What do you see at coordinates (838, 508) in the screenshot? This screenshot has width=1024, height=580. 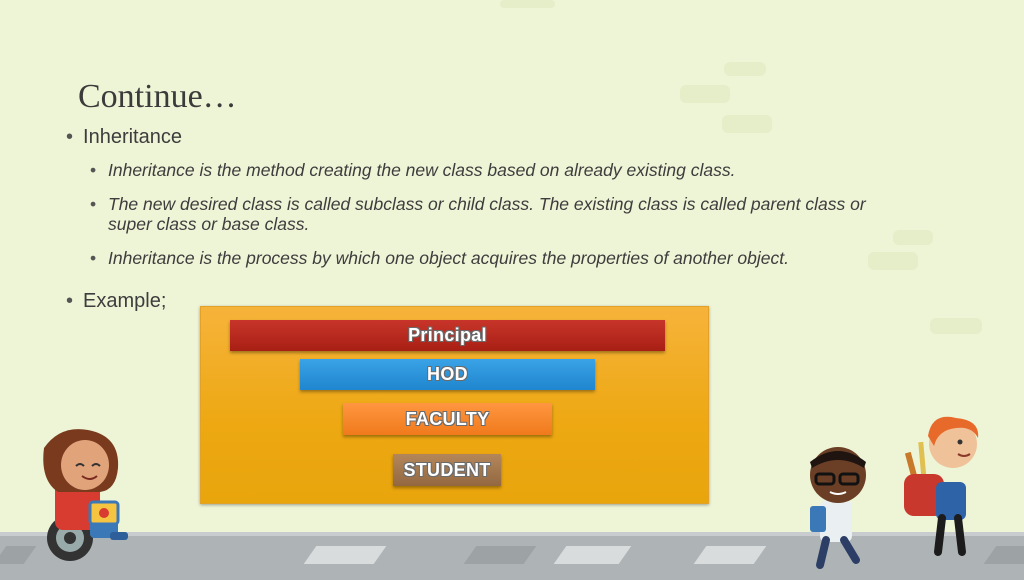 I see `boy-glasses-illustration` at bounding box center [838, 508].